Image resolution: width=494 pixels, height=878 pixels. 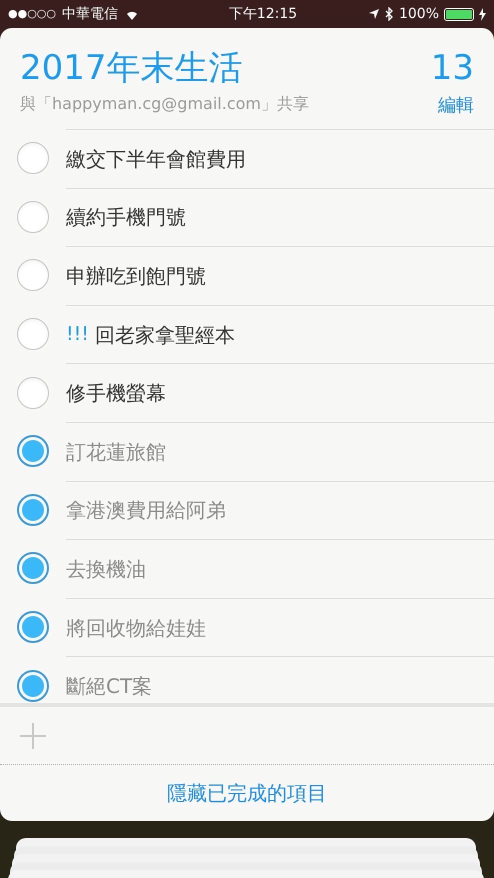 I want to click on reminder-text: 申辦吃到飽門號, so click(x=136, y=276).